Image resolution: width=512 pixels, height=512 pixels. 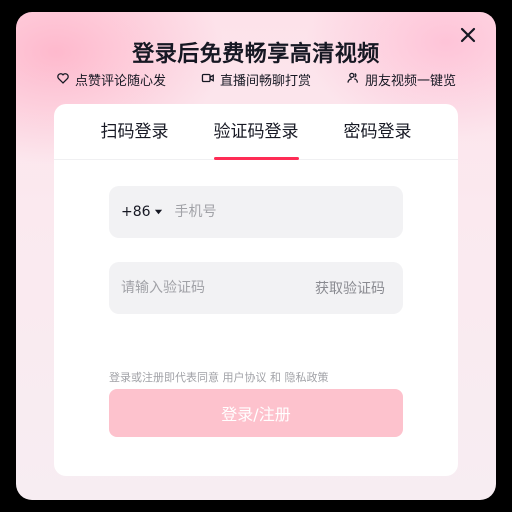 I want to click on login-tabs: 扫码登录 验证码登录 密码登录, so click(x=256, y=132).